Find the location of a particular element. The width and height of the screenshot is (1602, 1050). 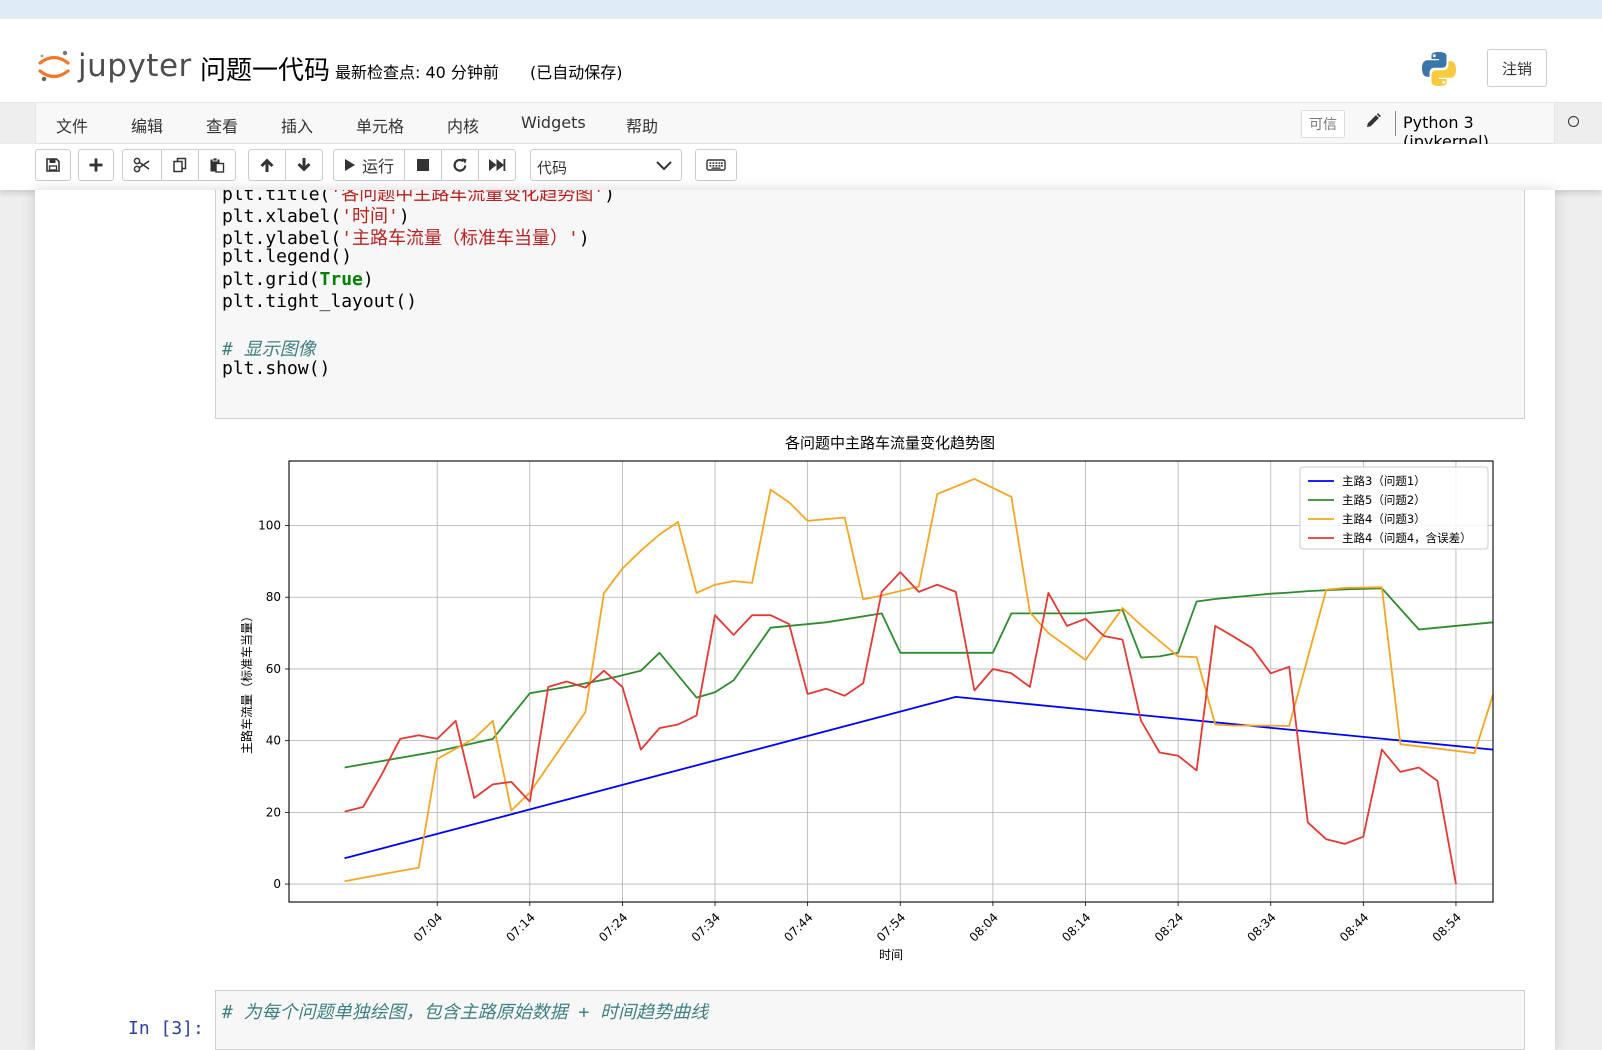

clipboard-group is located at coordinates (179, 166).